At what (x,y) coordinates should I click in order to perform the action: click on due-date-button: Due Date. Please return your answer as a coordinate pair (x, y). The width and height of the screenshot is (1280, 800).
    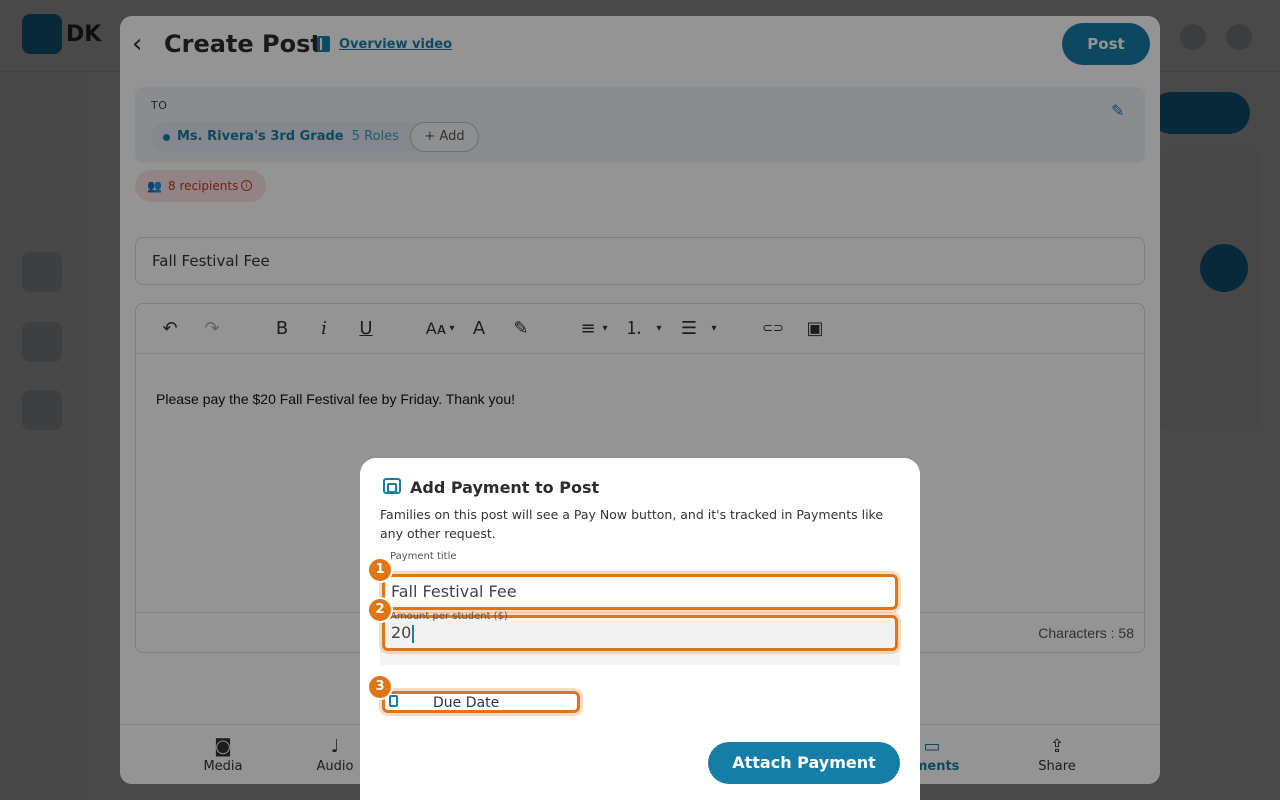
    Looking at the image, I should click on (481, 702).